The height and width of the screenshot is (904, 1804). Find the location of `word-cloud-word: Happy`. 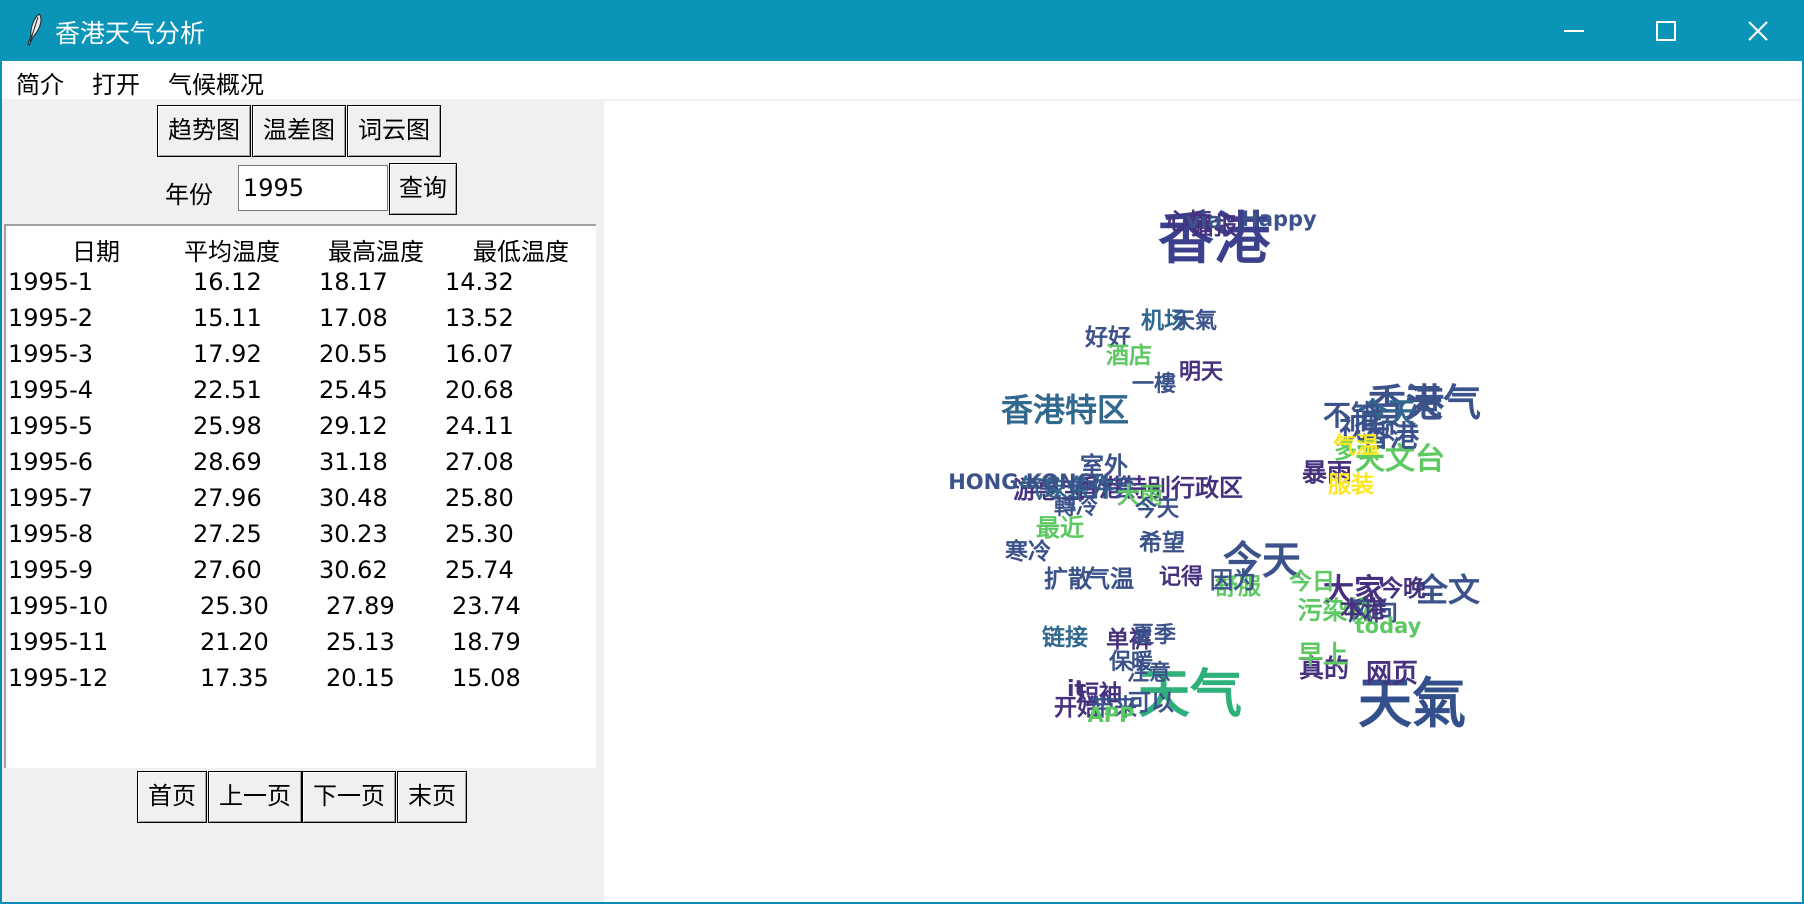

word-cloud-word: Happy is located at coordinates (1279, 219).